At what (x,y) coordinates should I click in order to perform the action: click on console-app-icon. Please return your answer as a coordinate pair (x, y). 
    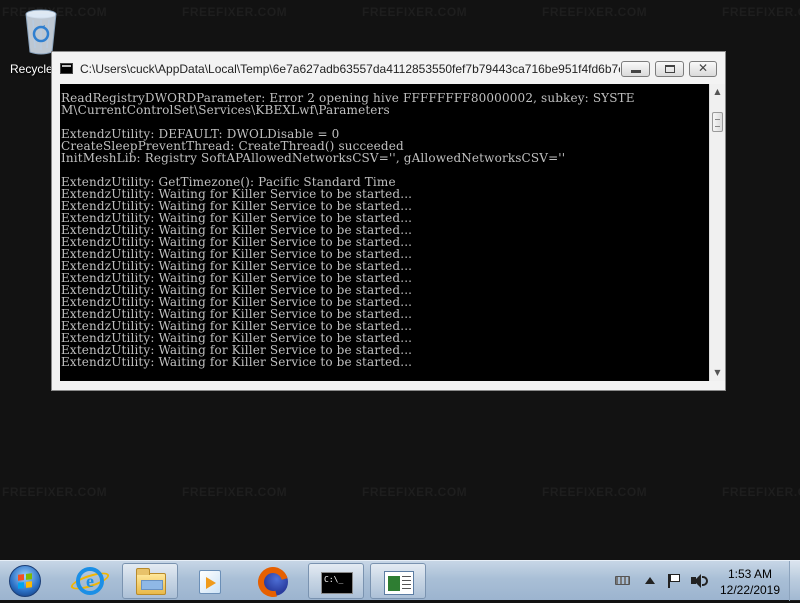
    Looking at the image, I should click on (66, 68).